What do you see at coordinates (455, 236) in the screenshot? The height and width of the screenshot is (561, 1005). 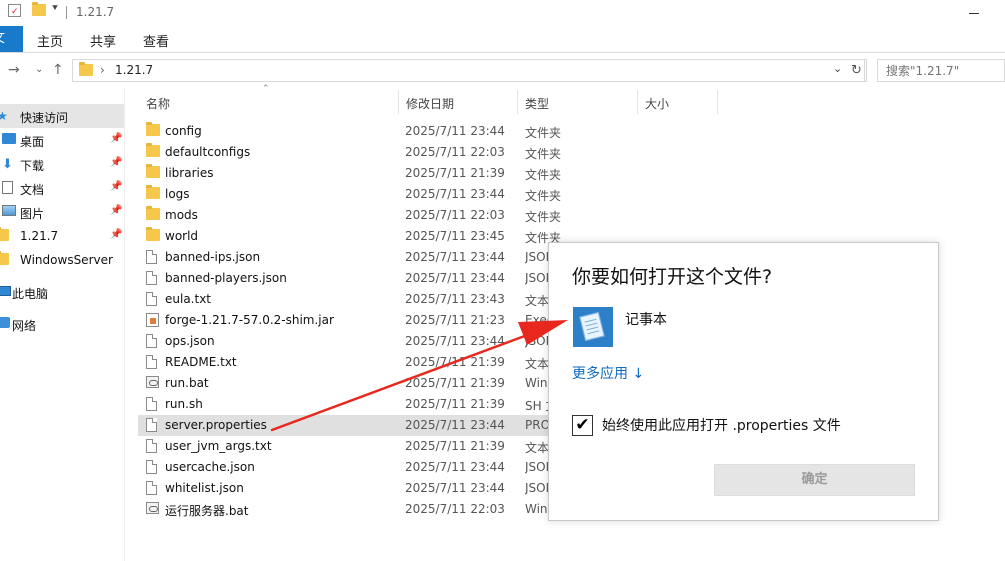 I see `file-date: 2025/7/11 23:45` at bounding box center [455, 236].